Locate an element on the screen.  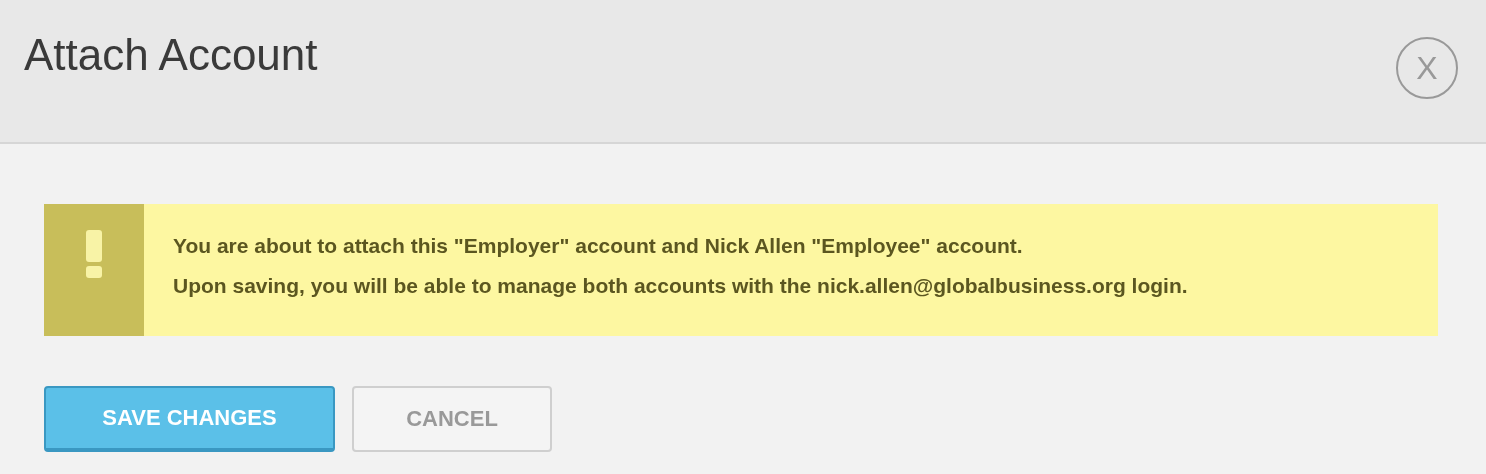
alert-message: You are about to attach this "Employer" account and Nick Allen "Employee" account. is located at coordinates (598, 246).